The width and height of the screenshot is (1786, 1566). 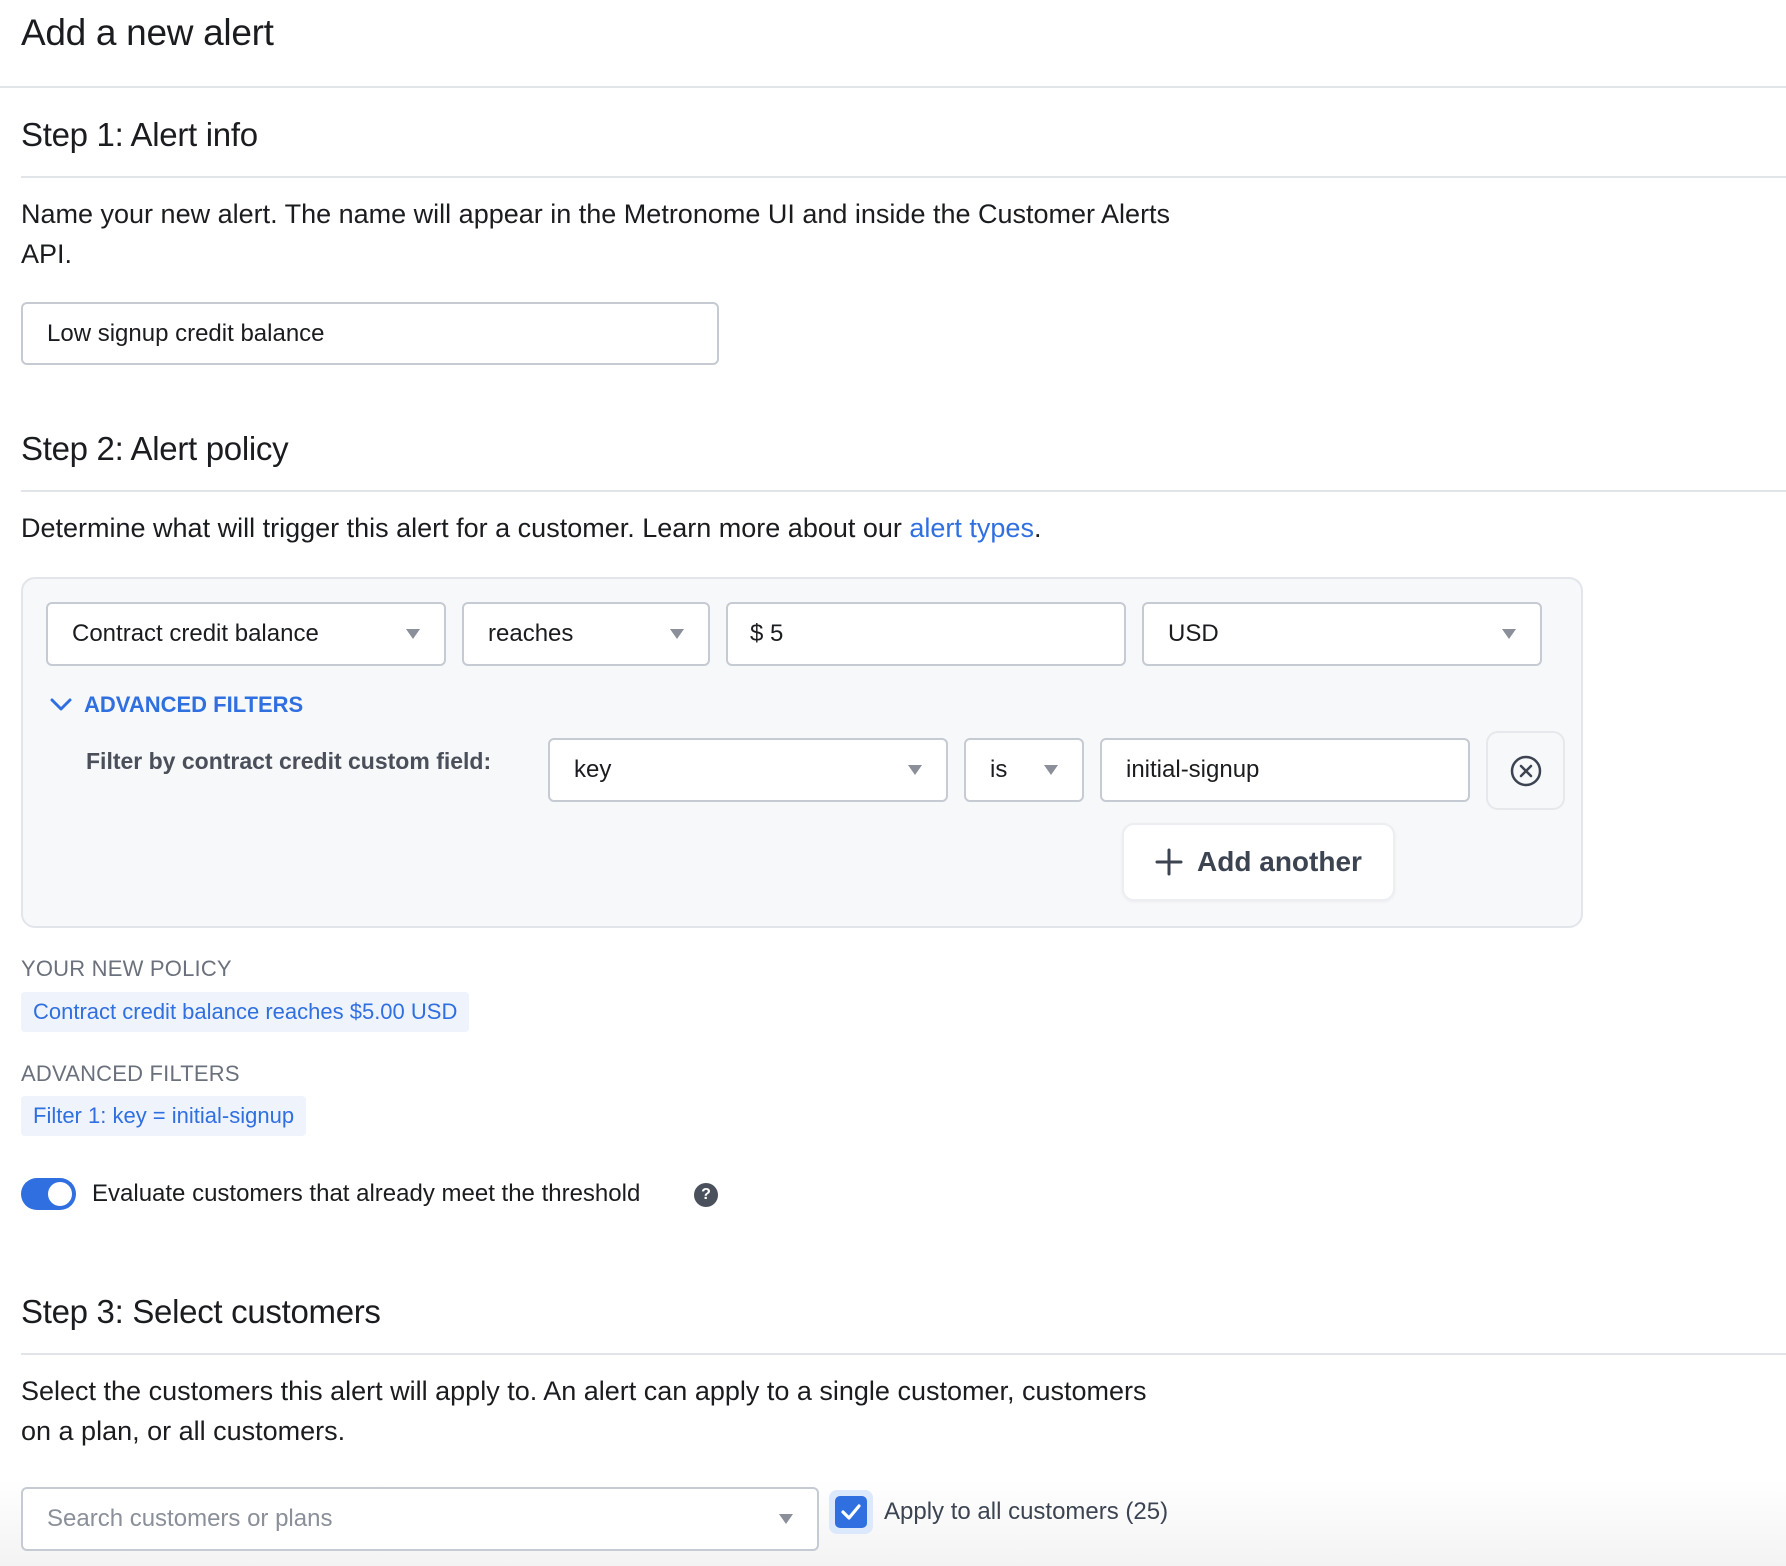 What do you see at coordinates (1024, 770) in the screenshot?
I see `filter-operator-select: is` at bounding box center [1024, 770].